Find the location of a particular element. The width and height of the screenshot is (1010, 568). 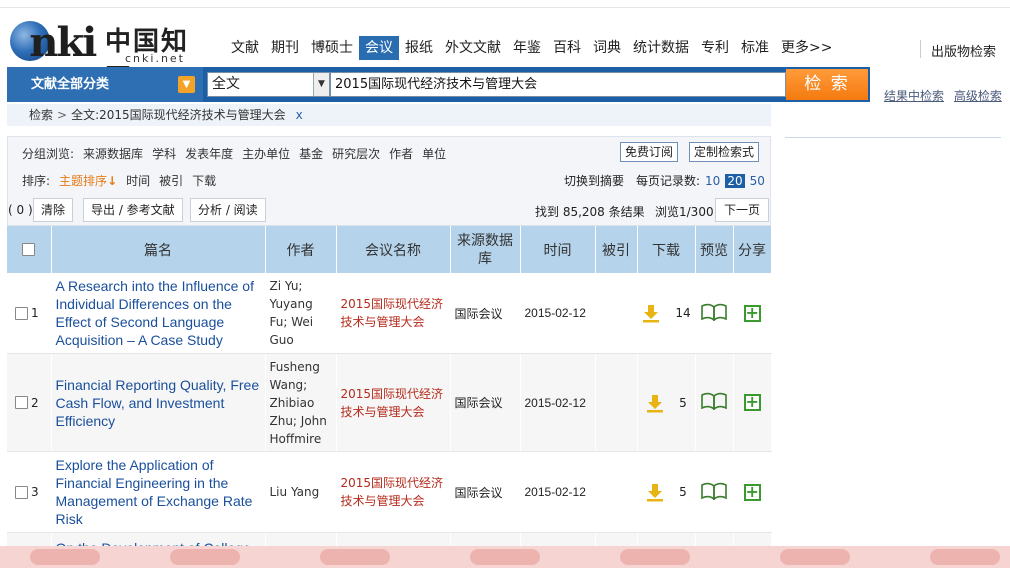

search-field-select: 全文 ▼ is located at coordinates (268, 84).